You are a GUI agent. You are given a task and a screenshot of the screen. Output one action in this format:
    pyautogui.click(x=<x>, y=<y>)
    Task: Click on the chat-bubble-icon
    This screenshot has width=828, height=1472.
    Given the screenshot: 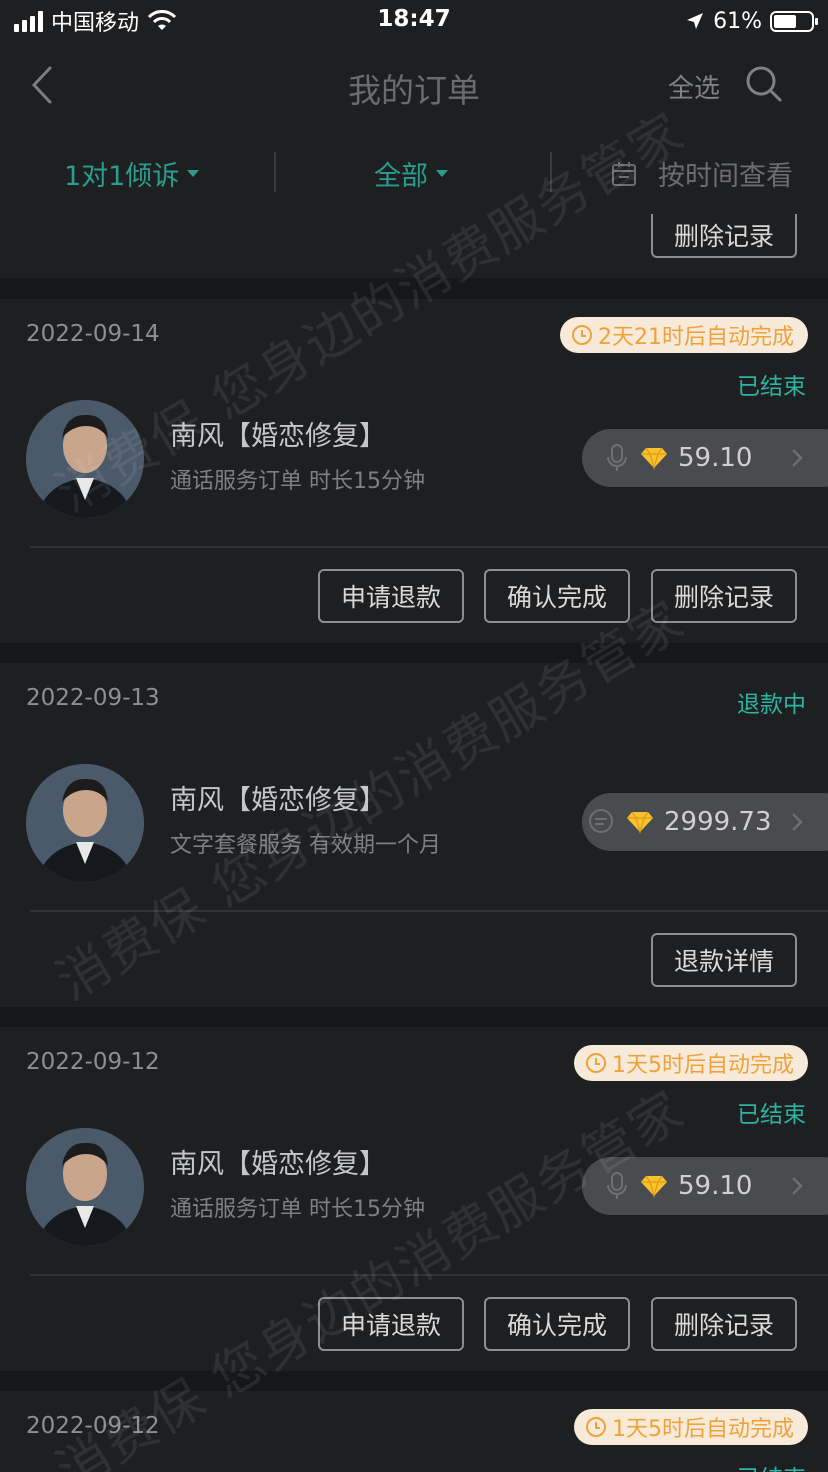 What is the action you would take?
    pyautogui.click(x=601, y=821)
    